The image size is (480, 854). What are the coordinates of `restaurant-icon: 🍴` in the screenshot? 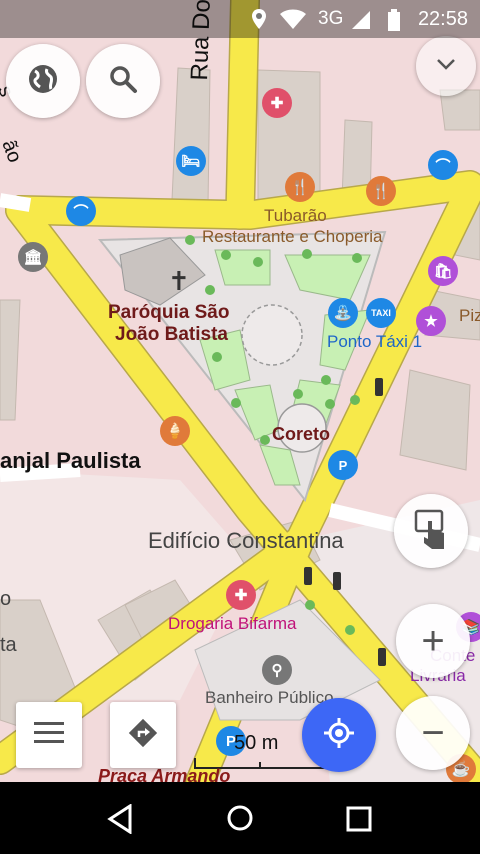 It's located at (300, 187).